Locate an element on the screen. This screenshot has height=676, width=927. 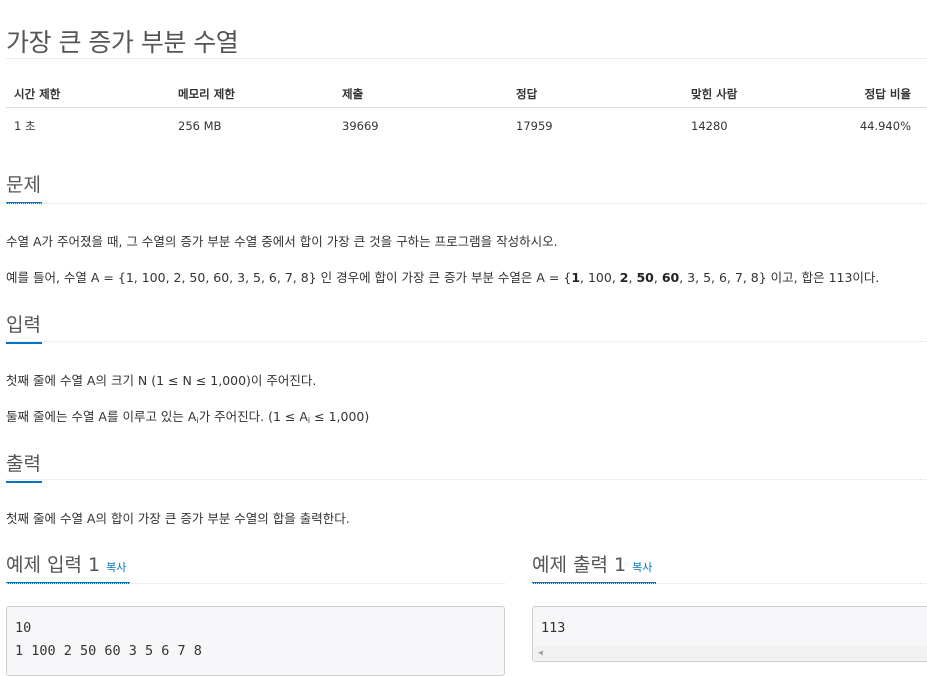
copy-sample-output-button: 복사 is located at coordinates (642, 567).